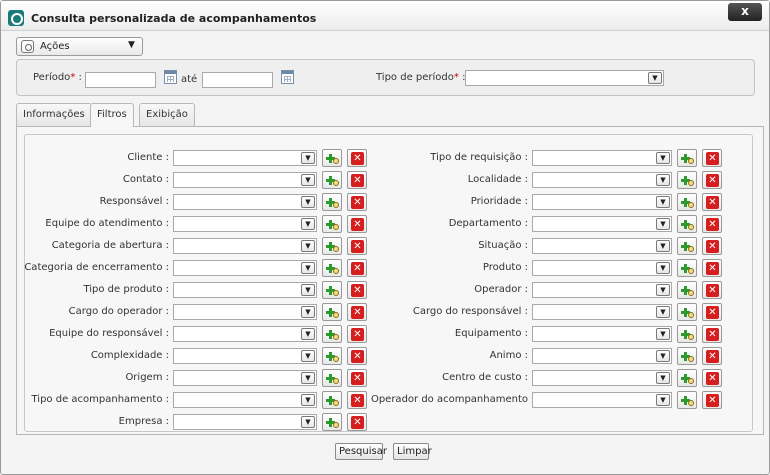 This screenshot has height=475, width=770. Describe the element at coordinates (245, 334) in the screenshot. I see `filter-left-8-select: ▼` at that location.